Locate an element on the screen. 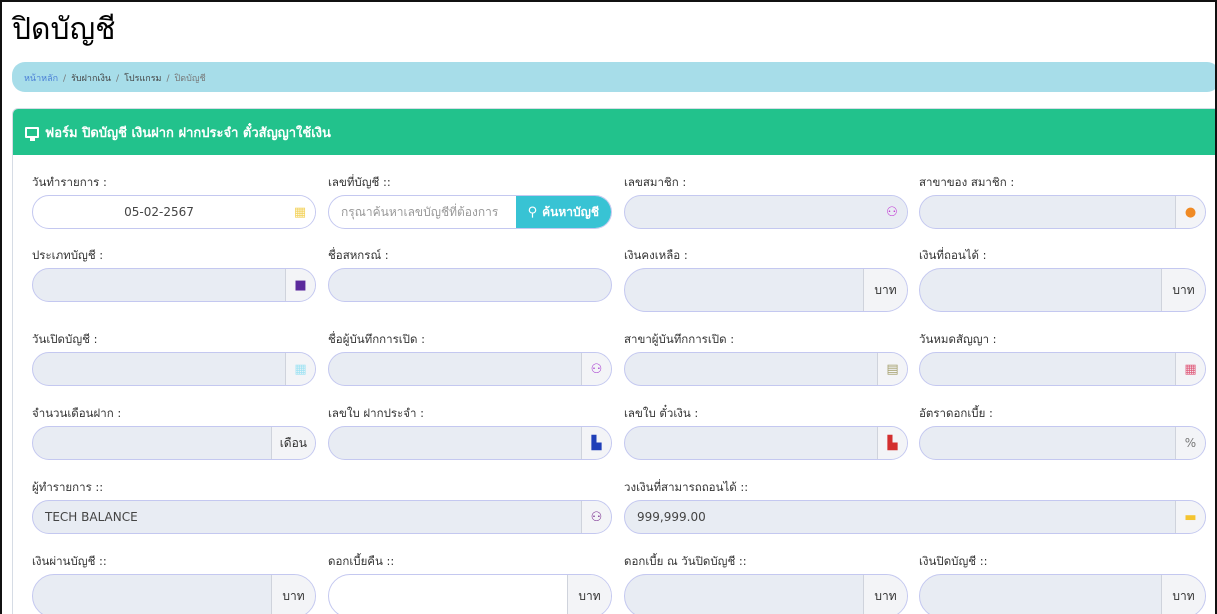  search-icon: ⚲ is located at coordinates (532, 212).